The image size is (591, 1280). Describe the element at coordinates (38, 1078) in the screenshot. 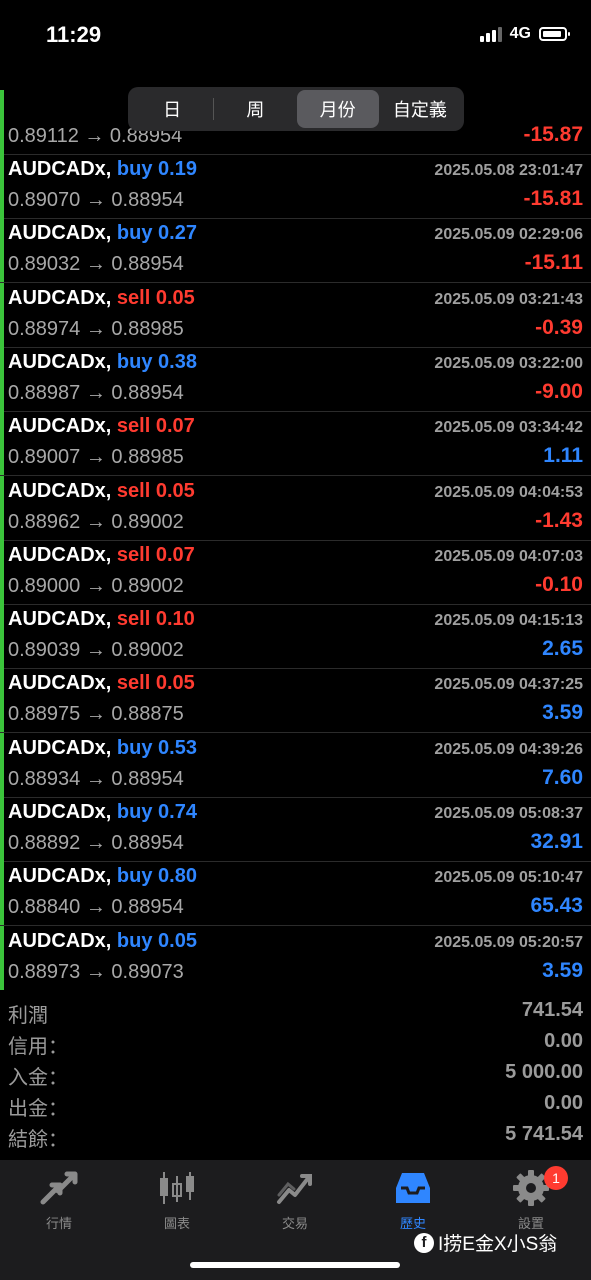

I see `summary-deposit-label: 入金：` at that location.